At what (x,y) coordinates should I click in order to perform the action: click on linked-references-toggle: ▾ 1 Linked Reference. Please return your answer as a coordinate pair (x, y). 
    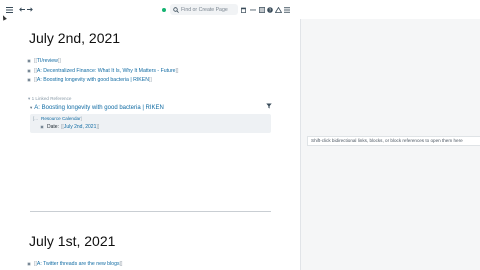
    Looking at the image, I should click on (49, 99).